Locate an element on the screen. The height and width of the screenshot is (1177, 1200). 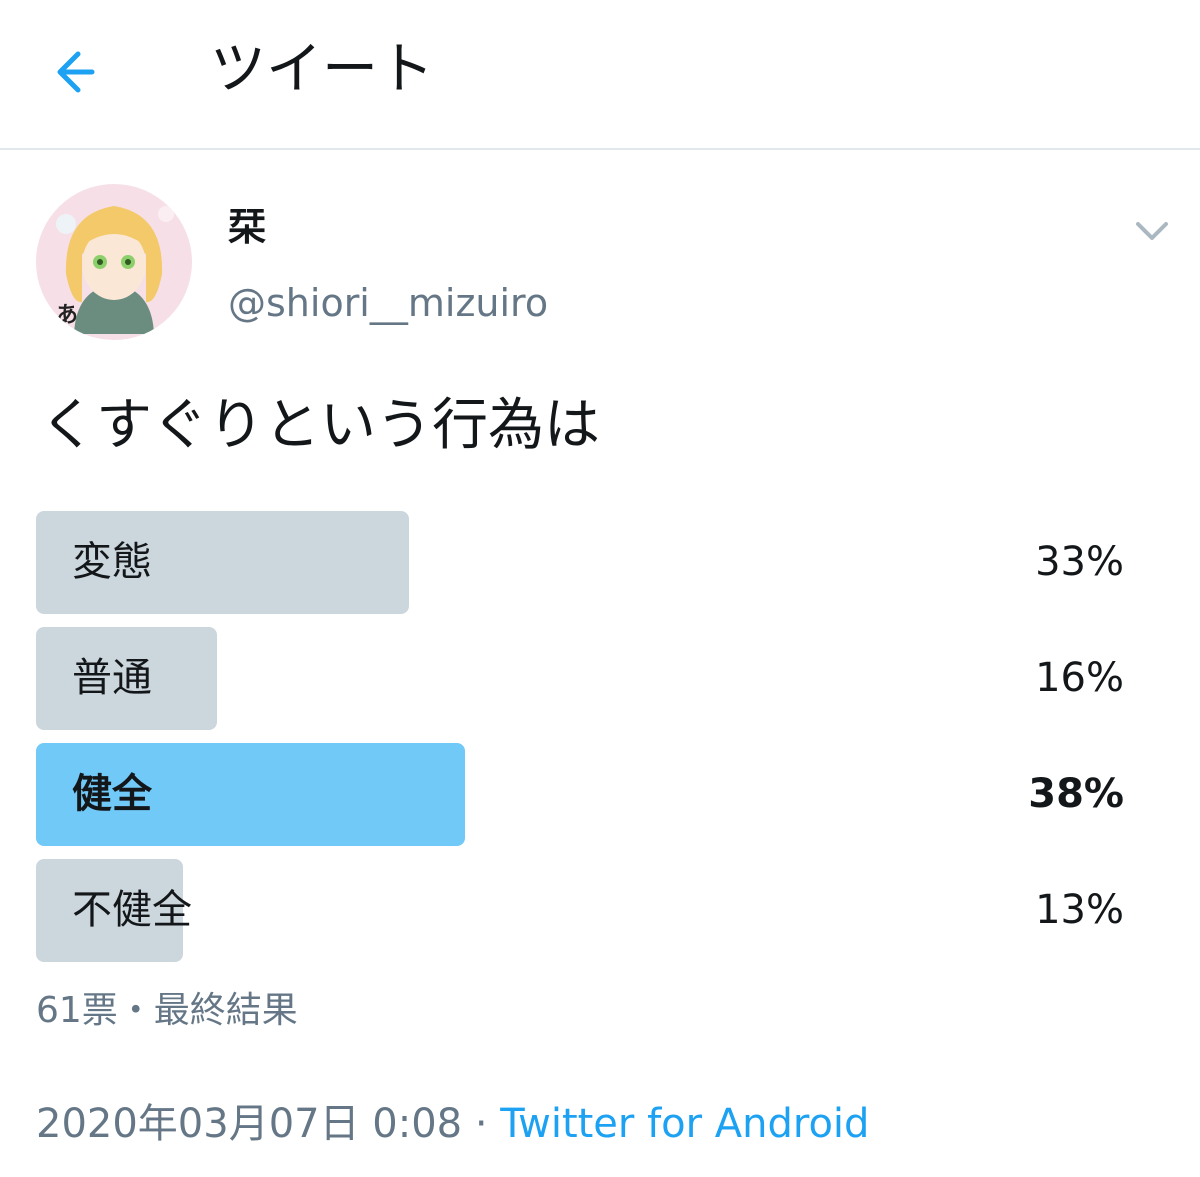
poll-option: 変態 33% is located at coordinates (586, 562).